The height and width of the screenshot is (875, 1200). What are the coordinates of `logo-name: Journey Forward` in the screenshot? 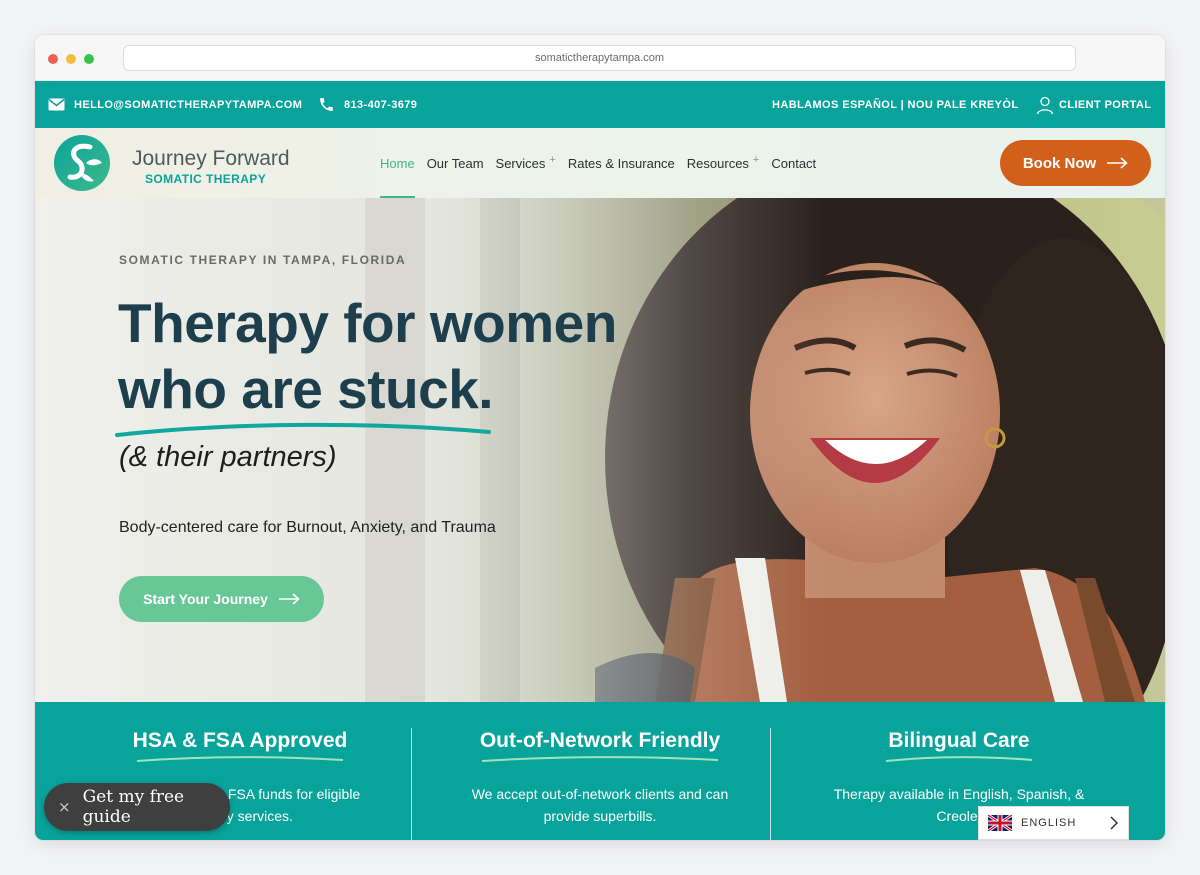 It's located at (211, 158).